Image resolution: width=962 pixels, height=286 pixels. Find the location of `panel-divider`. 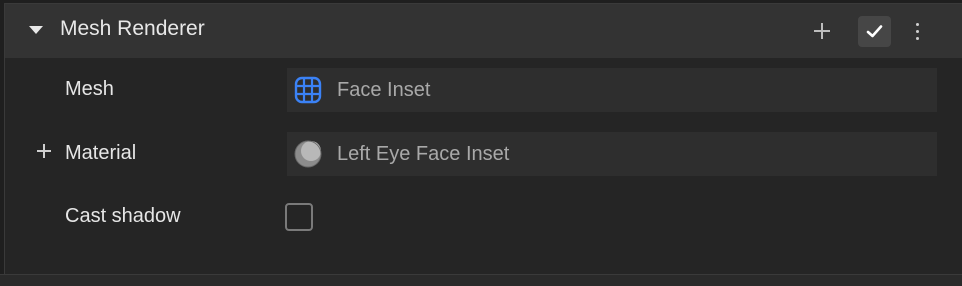

panel-divider is located at coordinates (481, 280).